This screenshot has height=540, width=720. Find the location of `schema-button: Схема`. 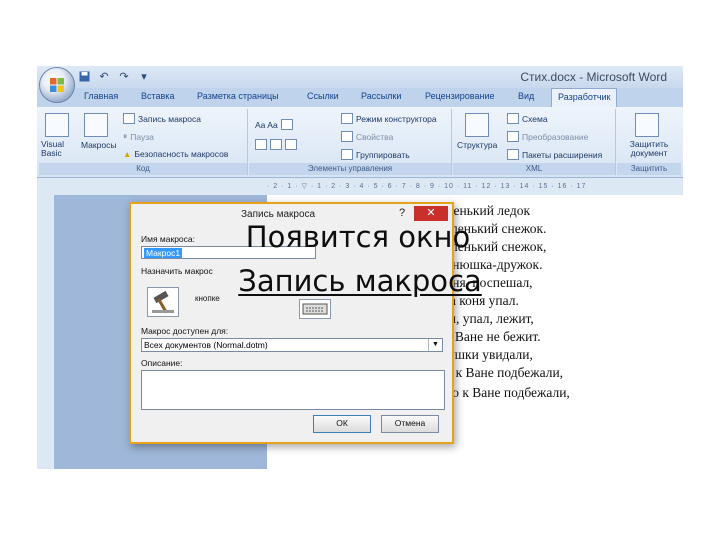

schema-button: Схема is located at coordinates (527, 118).